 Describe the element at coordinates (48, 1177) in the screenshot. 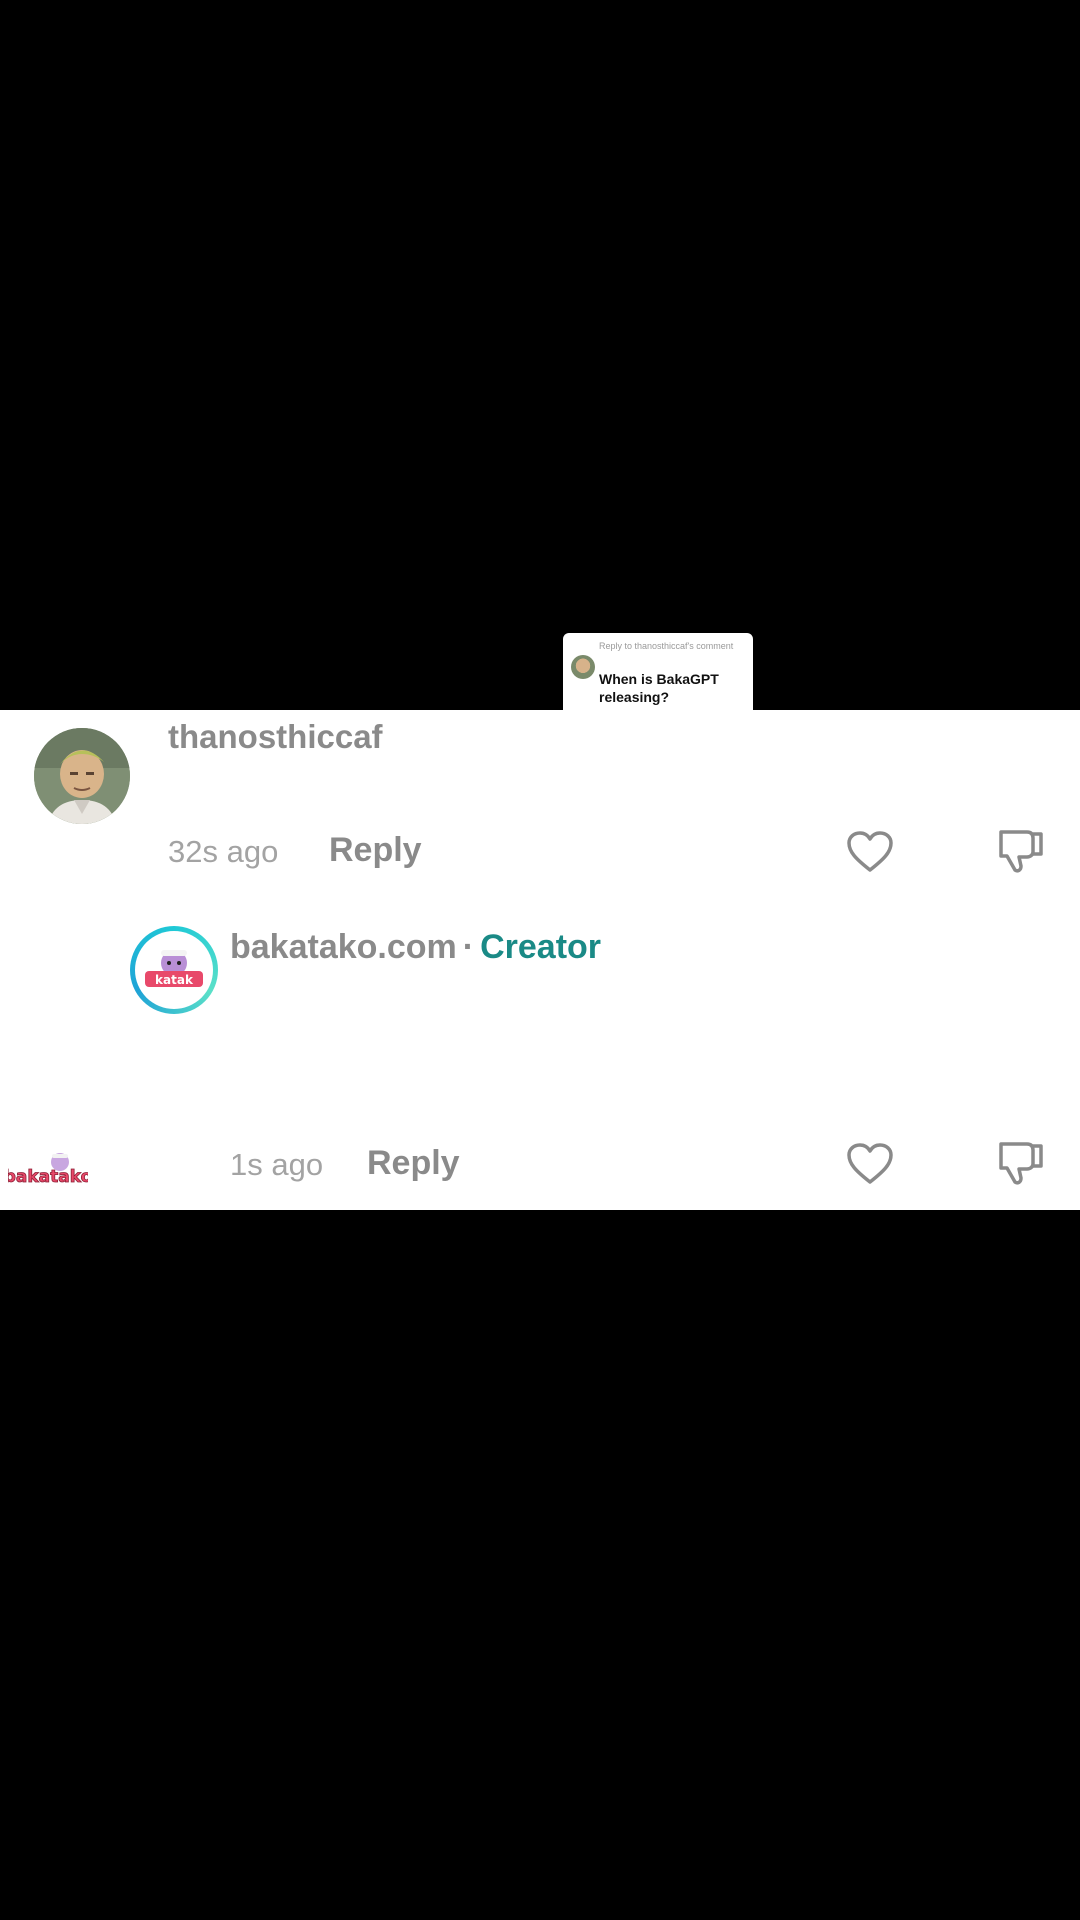

I see `watermark-text: bakatako` at that location.